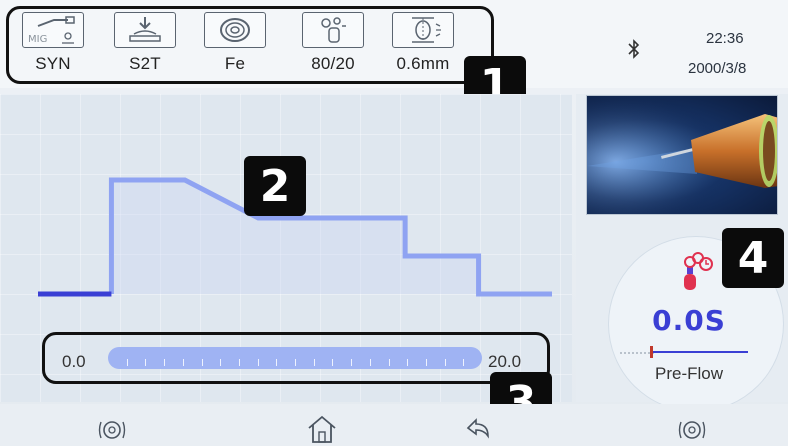 This screenshot has width=788, height=446. What do you see at coordinates (112, 428) in the screenshot?
I see `left-knob-icon` at bounding box center [112, 428].